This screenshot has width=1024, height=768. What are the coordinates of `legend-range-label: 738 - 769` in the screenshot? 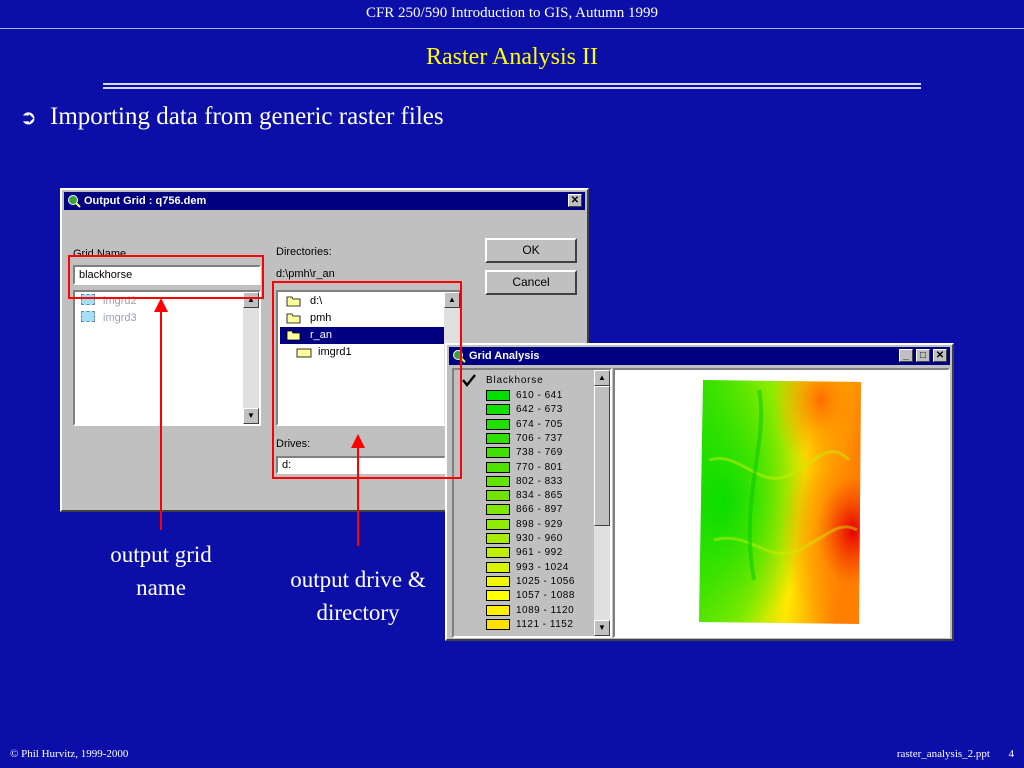 It's located at (539, 453).